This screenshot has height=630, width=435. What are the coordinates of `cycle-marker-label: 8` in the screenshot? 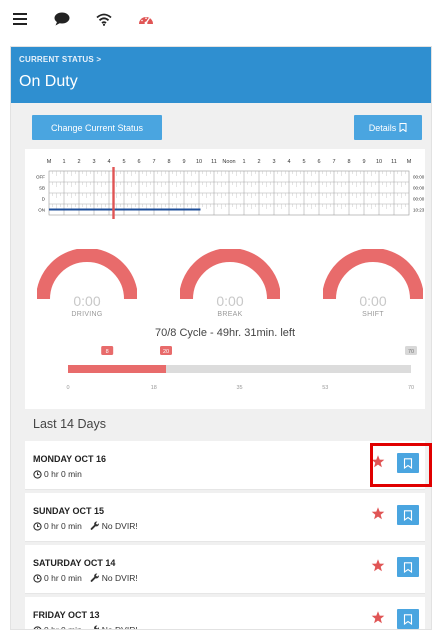 It's located at (107, 352).